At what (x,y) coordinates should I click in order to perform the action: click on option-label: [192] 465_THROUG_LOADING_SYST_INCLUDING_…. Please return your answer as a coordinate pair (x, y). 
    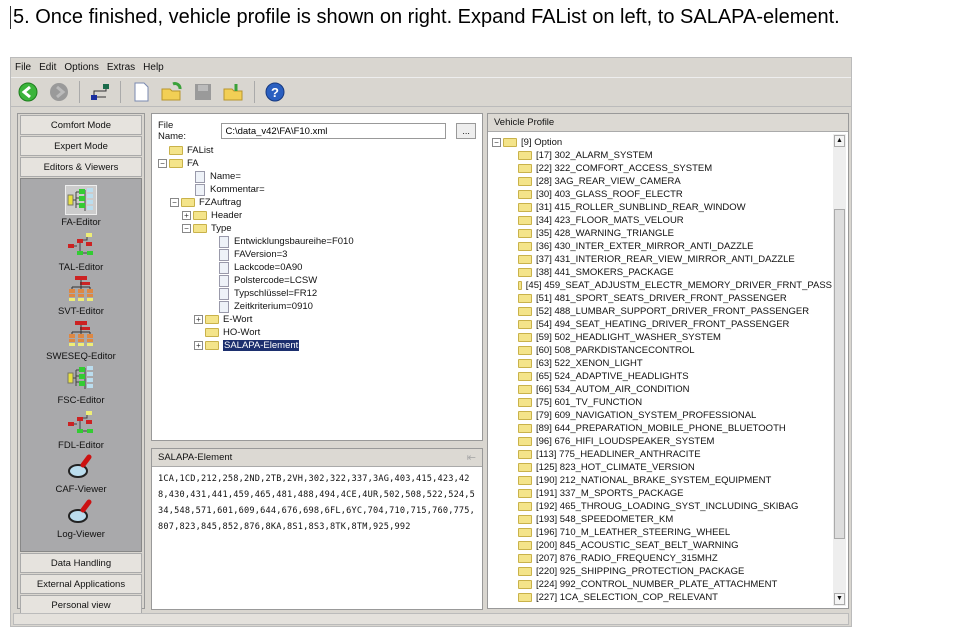
    Looking at the image, I should click on (667, 506).